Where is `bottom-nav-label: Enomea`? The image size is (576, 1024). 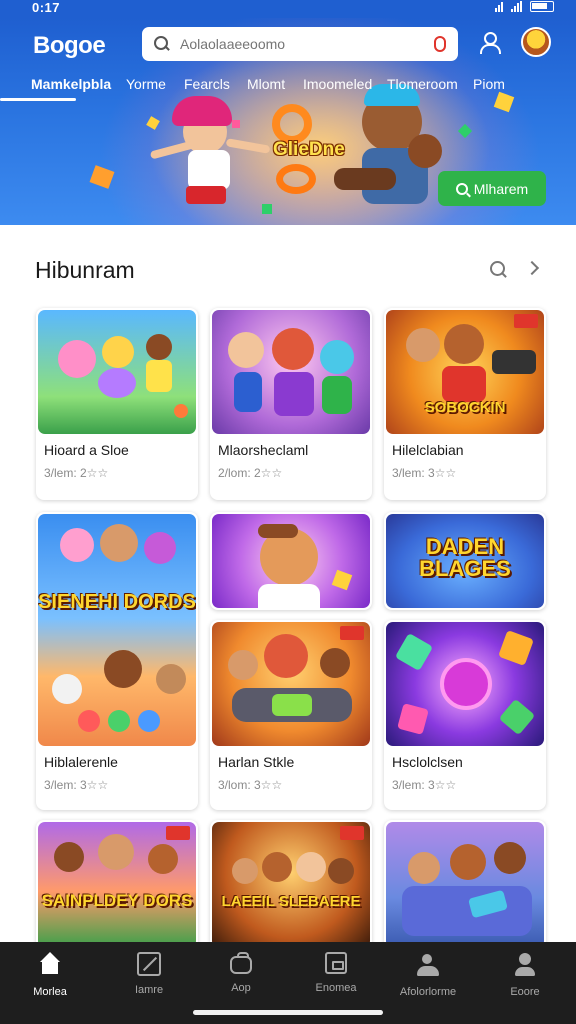 bottom-nav-label: Enomea is located at coordinates (336, 988).